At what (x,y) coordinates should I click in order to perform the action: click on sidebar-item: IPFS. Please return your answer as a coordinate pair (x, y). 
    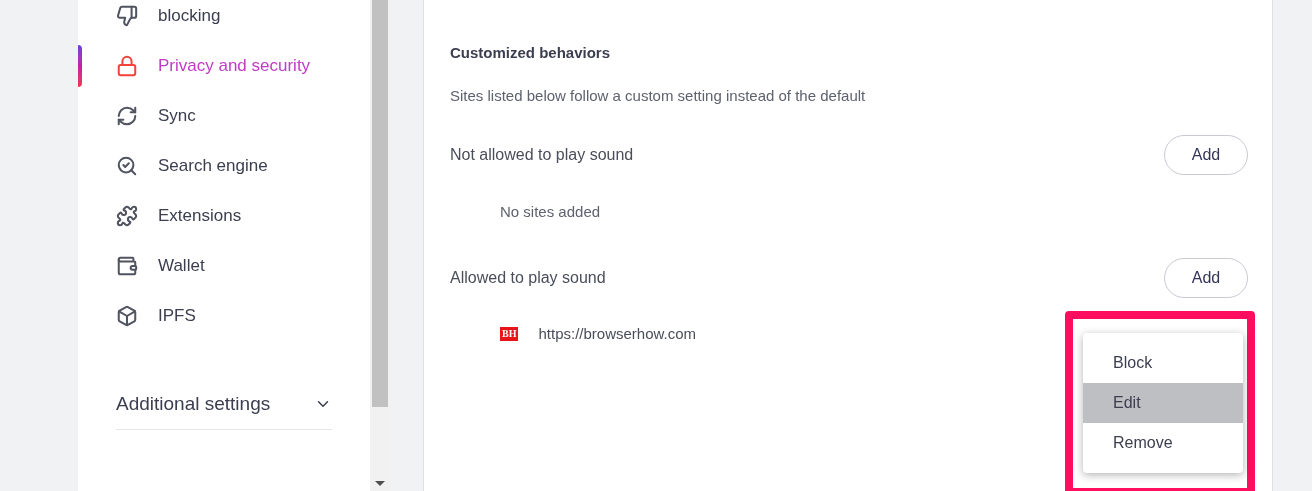
    Looking at the image, I should click on (224, 316).